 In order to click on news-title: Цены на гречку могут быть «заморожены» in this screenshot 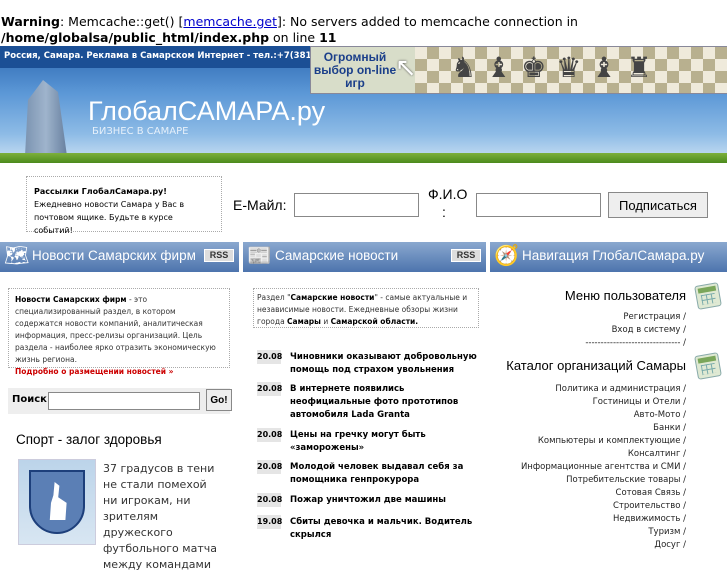, I will do `click(385, 442)`.